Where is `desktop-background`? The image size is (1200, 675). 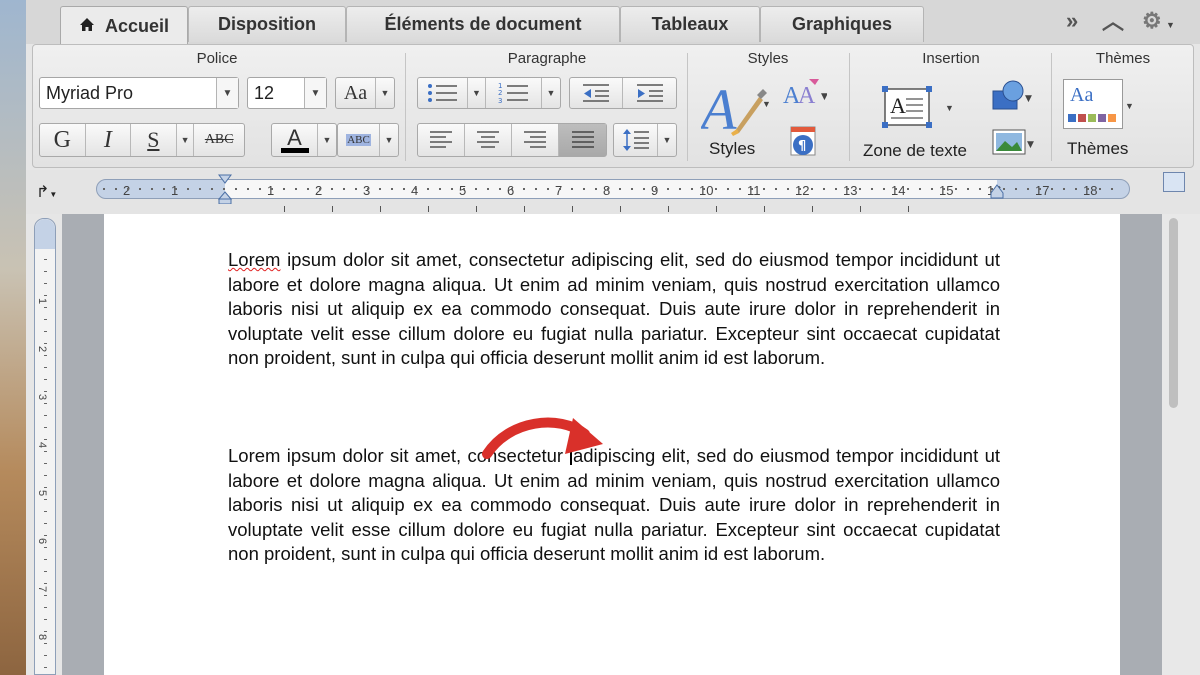 desktop-background is located at coordinates (13, 337).